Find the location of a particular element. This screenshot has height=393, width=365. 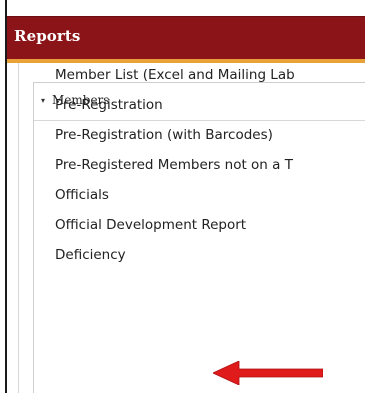

report-link-deficiency: Deficiency is located at coordinates (193, 261).